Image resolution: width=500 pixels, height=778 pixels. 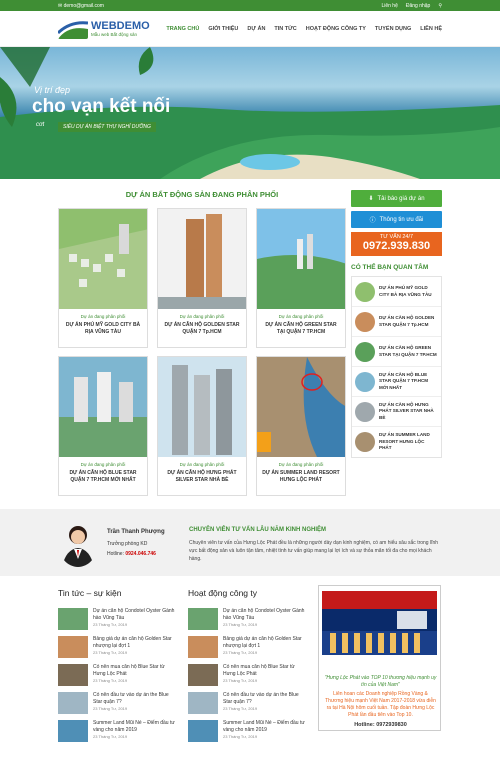 I want to click on offer-info-button: ⓘ Thông tin ưu đãi, so click(x=396, y=219).